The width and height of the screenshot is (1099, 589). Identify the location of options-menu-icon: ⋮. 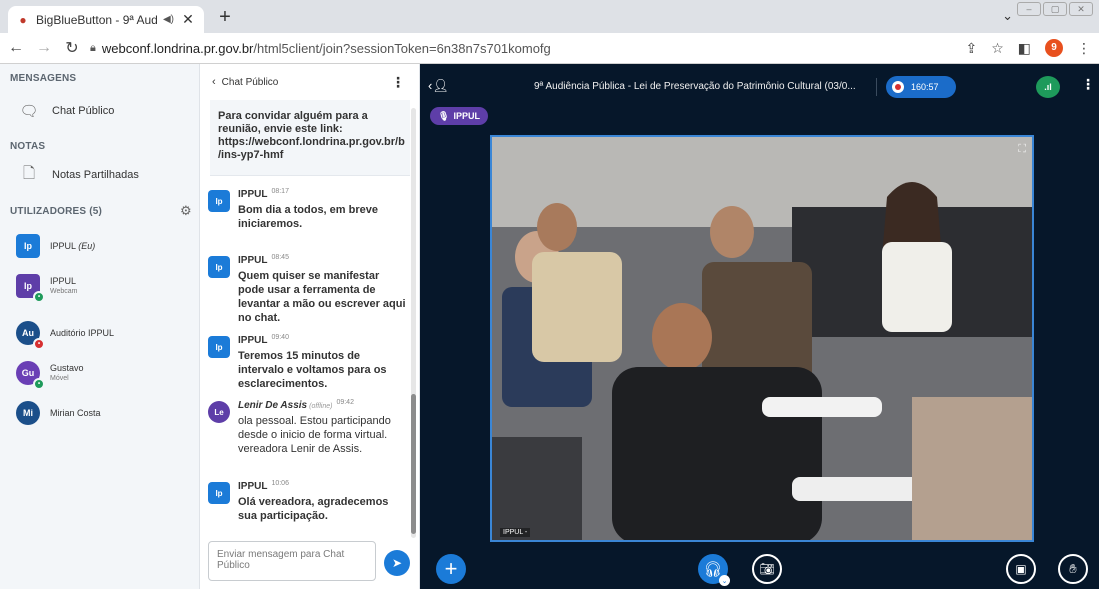
(1088, 84).